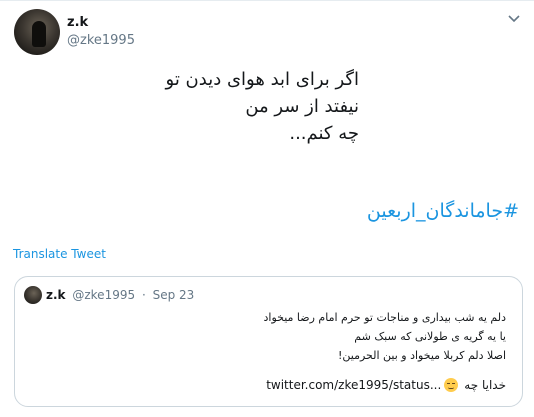 This screenshot has width=534, height=417. I want to click on hashtag-link: #جاماندگان_اربعین, so click(443, 211).